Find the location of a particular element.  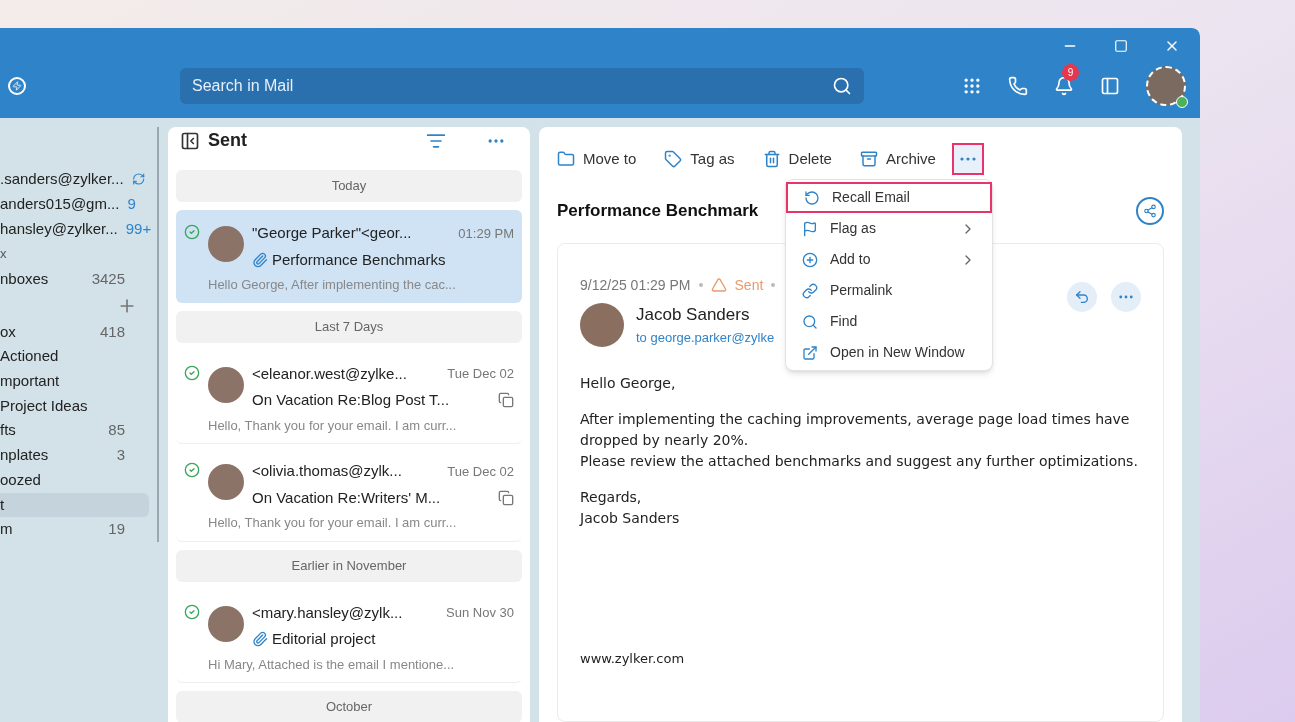

folder-title: Sent is located at coordinates (227, 140).